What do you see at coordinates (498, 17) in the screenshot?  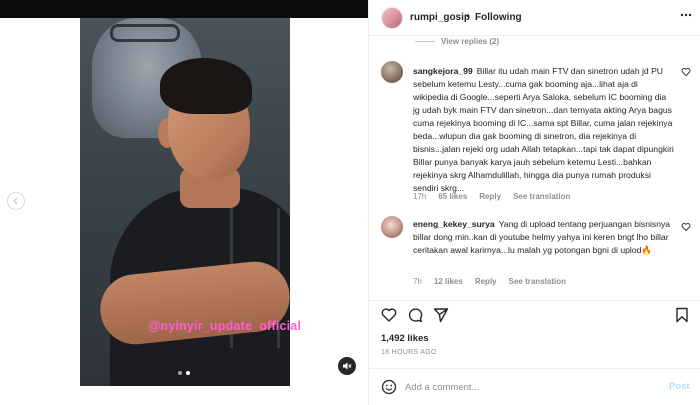 I see `following-button: Following` at bounding box center [498, 17].